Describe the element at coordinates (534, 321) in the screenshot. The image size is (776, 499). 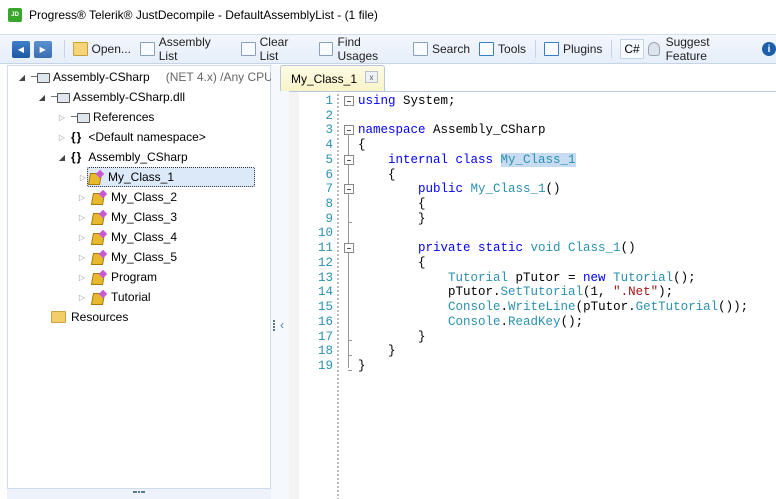
I see `code-token: ReadKey` at that location.